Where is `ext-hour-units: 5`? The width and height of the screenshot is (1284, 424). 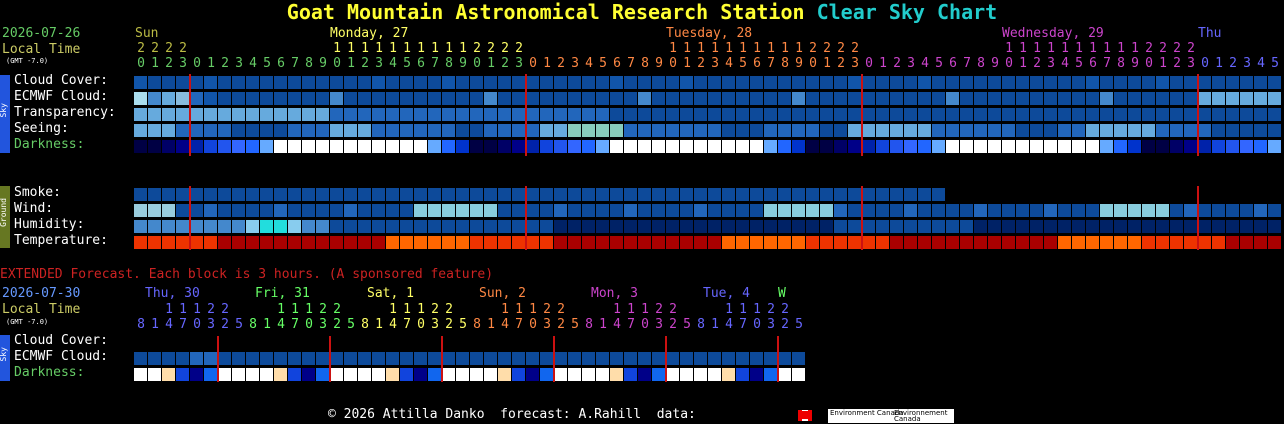 ext-hour-units: 5 is located at coordinates (239, 324).